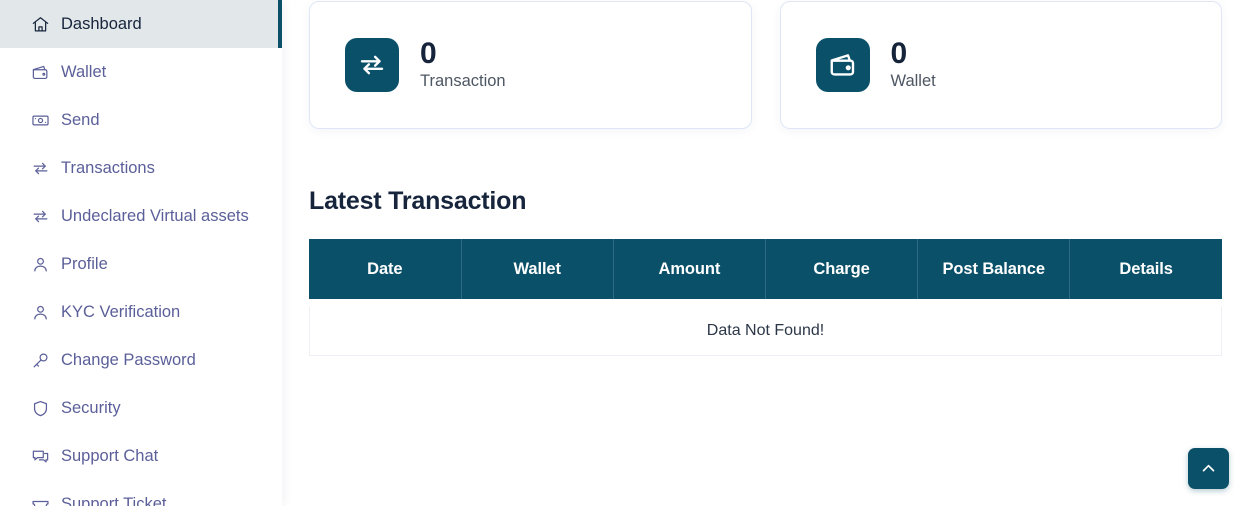 This screenshot has height=506, width=1250. Describe the element at coordinates (1145, 269) in the screenshot. I see `table-header-cell: Details` at that location.